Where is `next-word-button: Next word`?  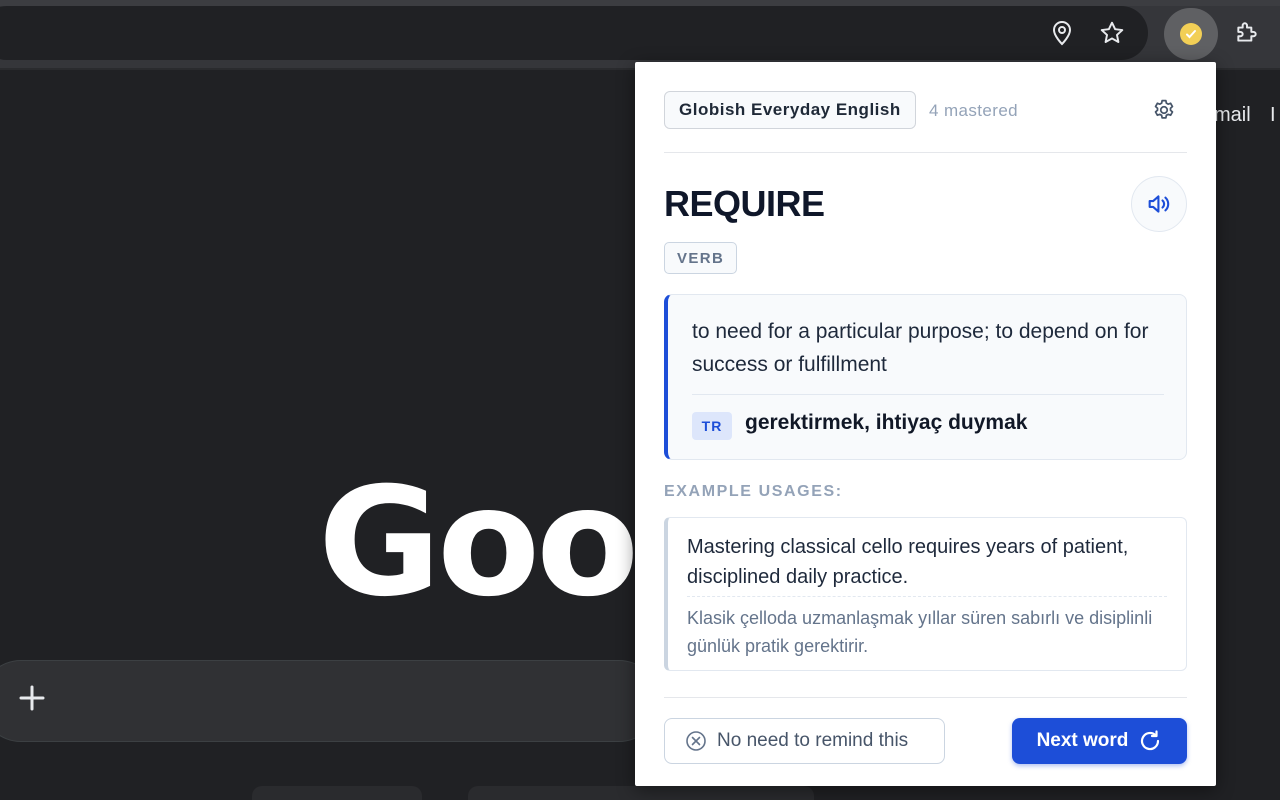 next-word-button: Next word is located at coordinates (1099, 741).